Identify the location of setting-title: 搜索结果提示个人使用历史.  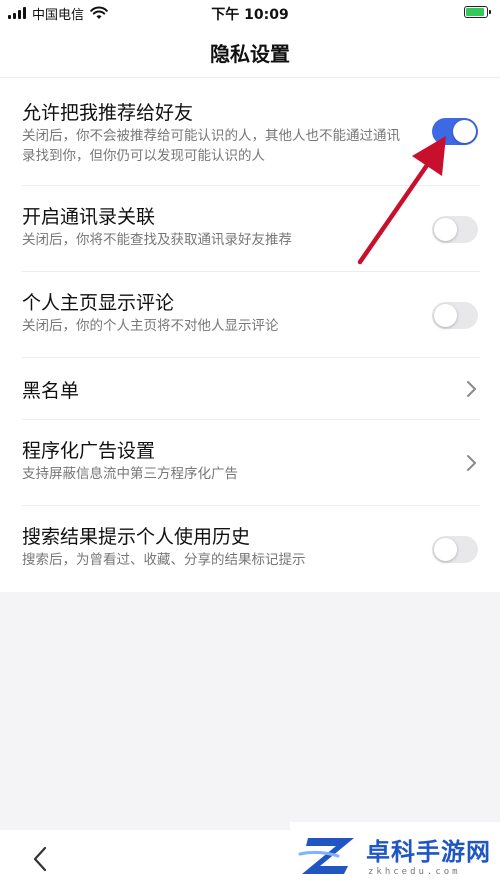
(136, 537).